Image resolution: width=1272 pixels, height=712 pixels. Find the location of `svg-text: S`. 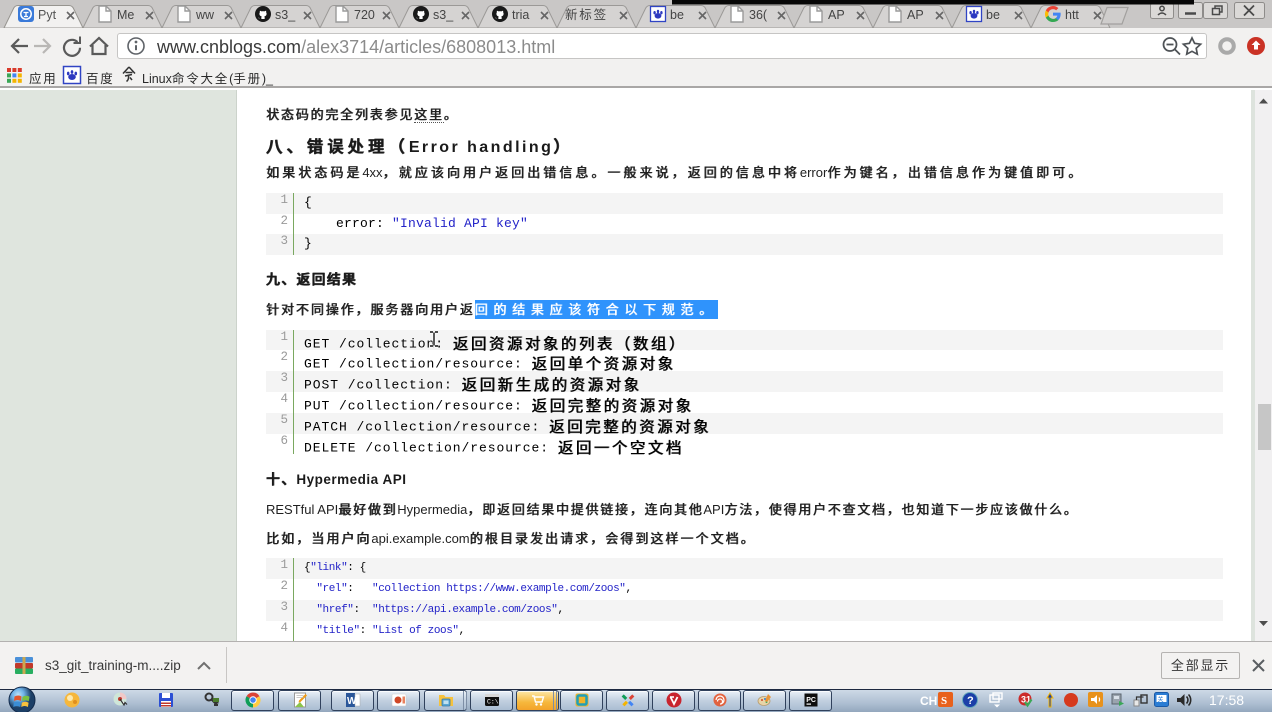

svg-text: S is located at coordinates (944, 701).